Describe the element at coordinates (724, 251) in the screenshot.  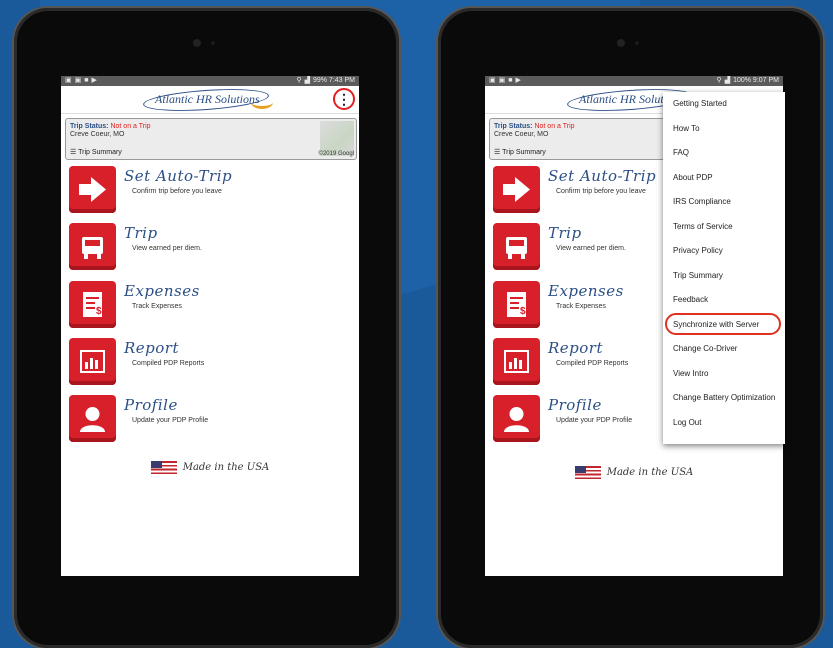
I see `menu-item-privacy-policy: Privacy Policy` at that location.